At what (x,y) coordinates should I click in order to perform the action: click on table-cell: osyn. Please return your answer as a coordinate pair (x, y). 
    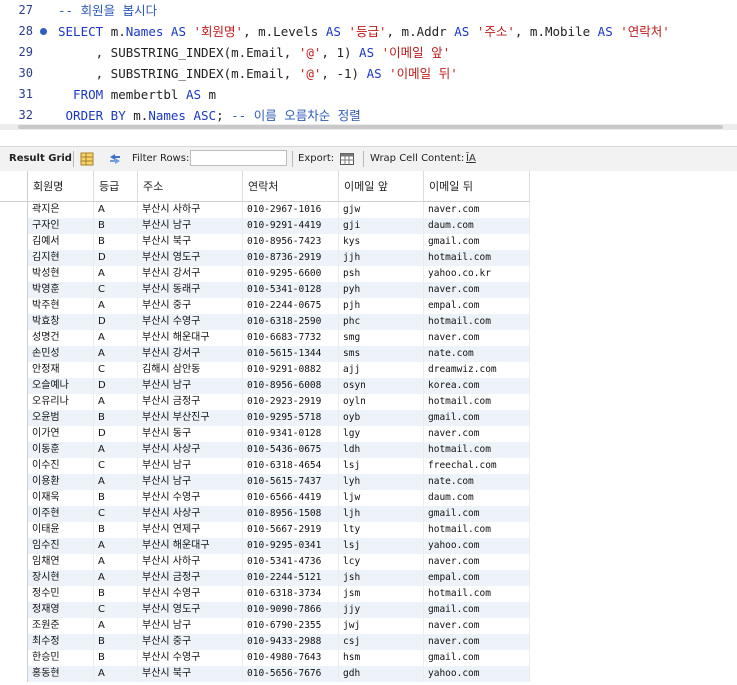
    Looking at the image, I should click on (381, 386).